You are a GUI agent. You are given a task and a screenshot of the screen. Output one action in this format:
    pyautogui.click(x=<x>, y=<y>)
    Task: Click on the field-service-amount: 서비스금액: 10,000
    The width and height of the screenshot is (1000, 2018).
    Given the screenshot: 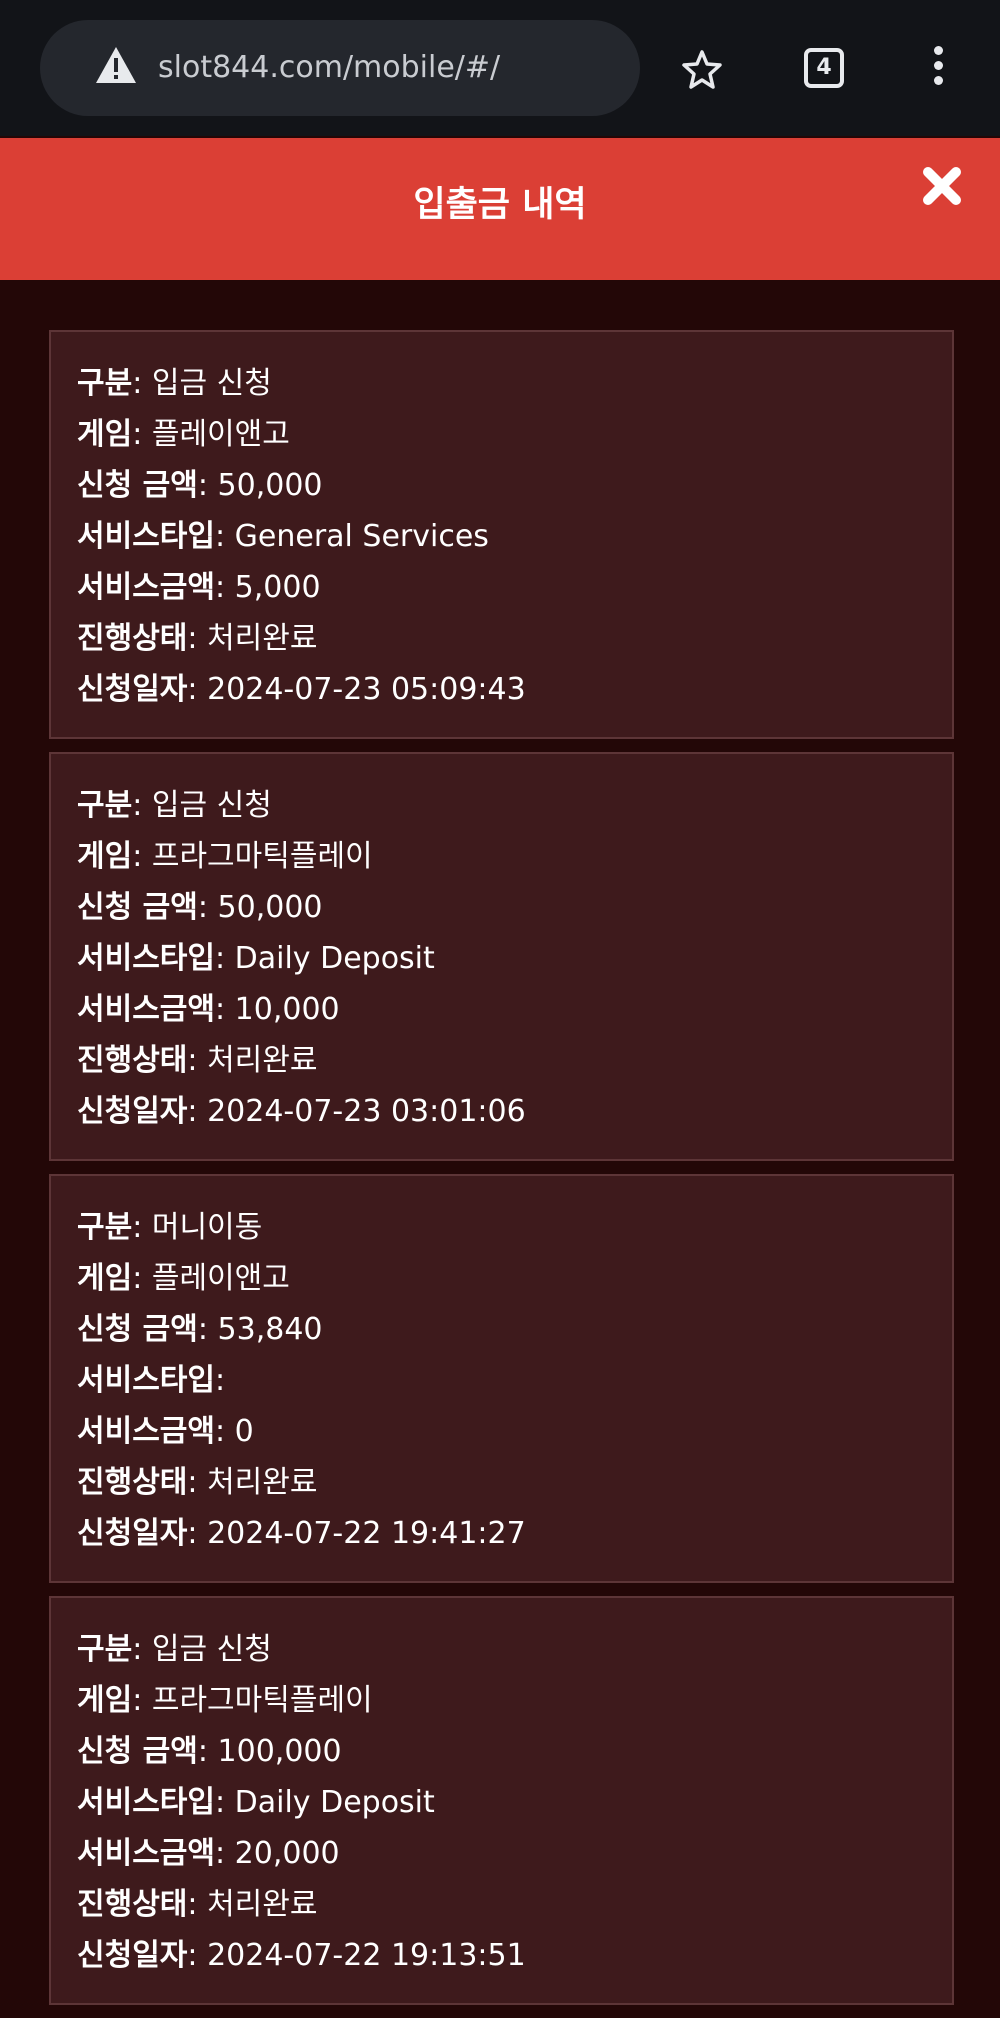 What is the action you would take?
    pyautogui.click(x=208, y=1009)
    